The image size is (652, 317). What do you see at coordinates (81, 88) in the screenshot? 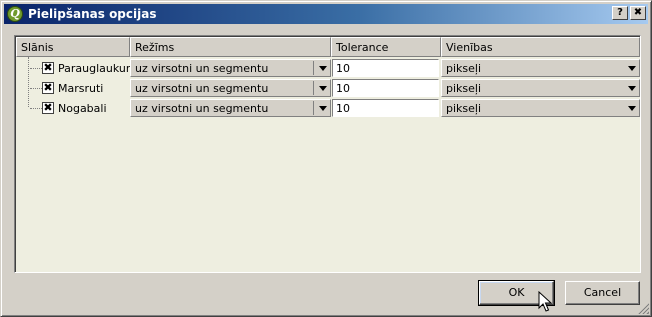
I see `layer-name: Marsruti` at bounding box center [81, 88].